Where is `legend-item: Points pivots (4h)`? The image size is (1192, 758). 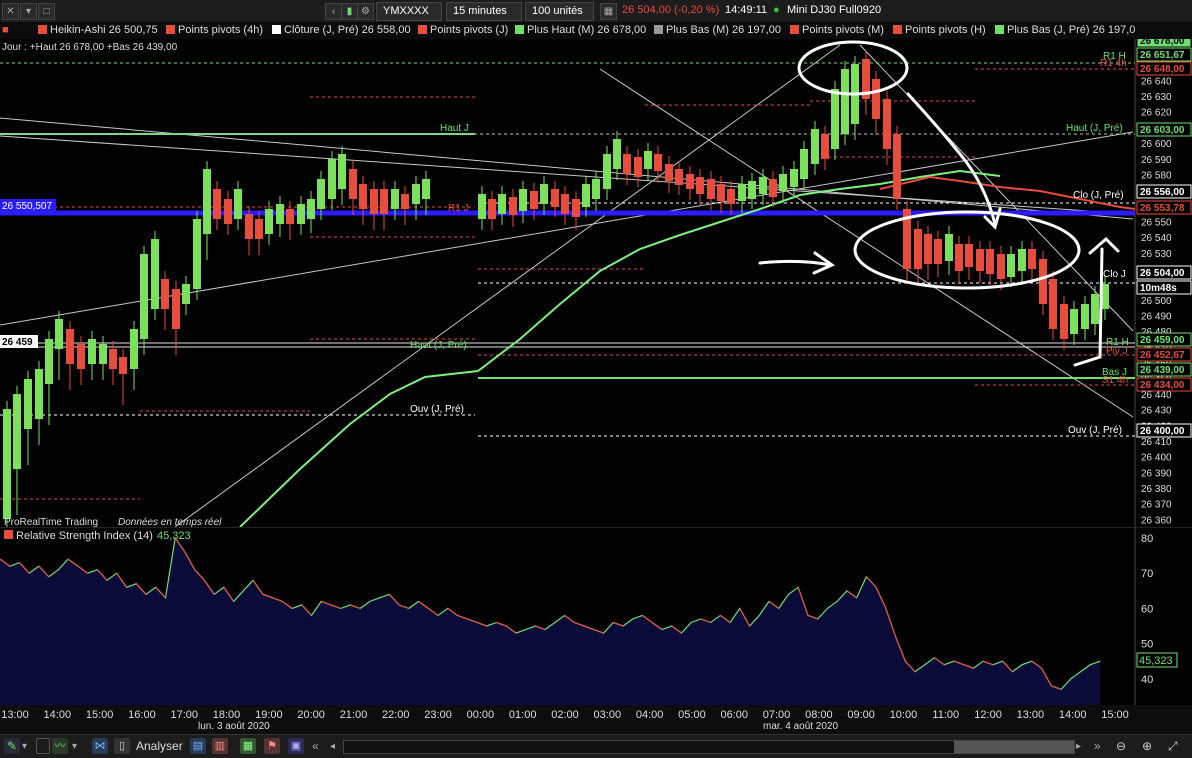
legend-item: Points pivots (4h) is located at coordinates (214, 30).